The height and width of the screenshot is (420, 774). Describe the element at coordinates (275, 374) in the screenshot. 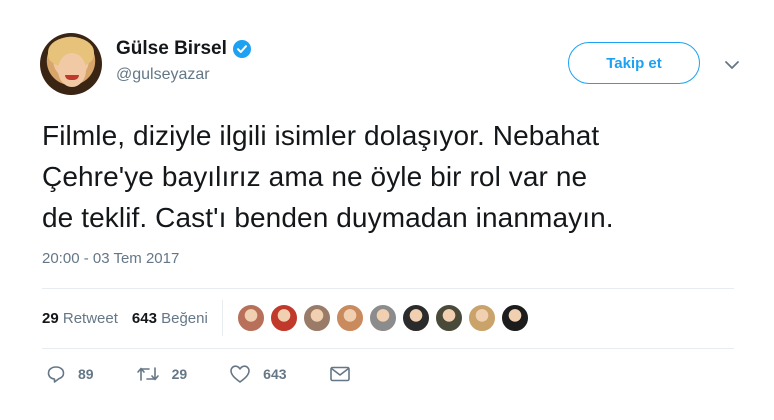

I see `like-count: 643` at that location.